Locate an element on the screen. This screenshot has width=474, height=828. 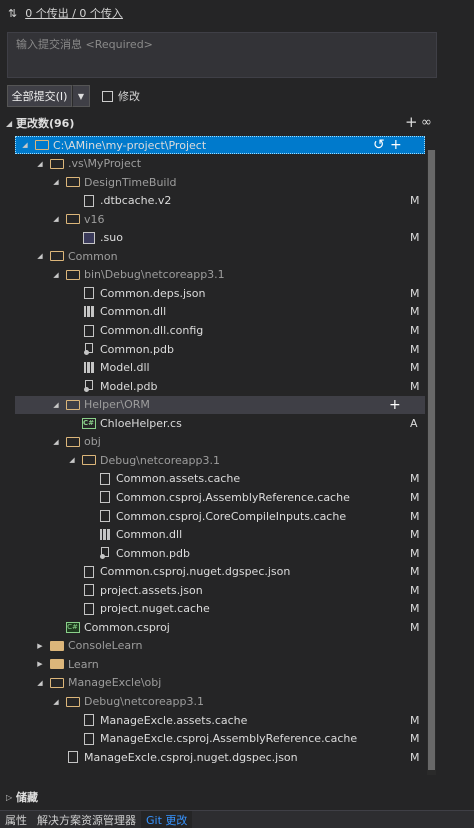
tree-item-label: obj is located at coordinates (92, 442).